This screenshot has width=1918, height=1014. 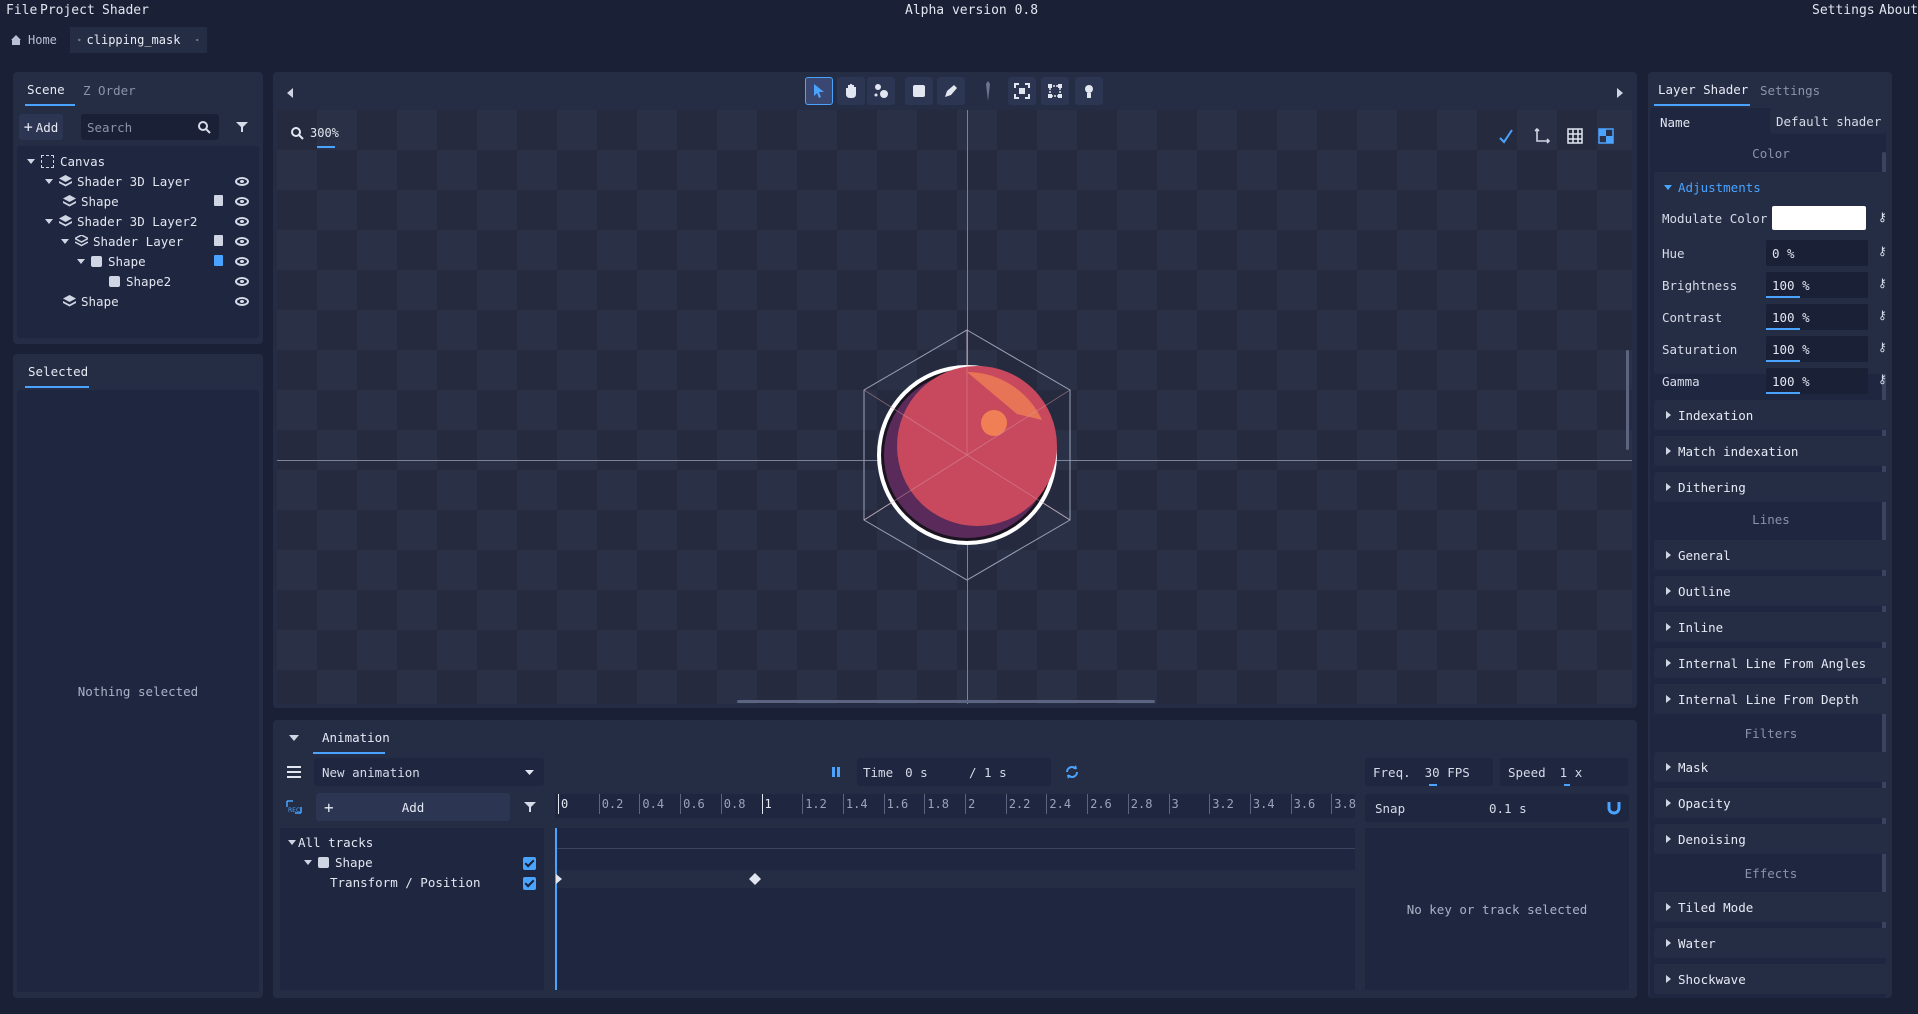 What do you see at coordinates (1771, 803) in the screenshot?
I see `section-opacity: Opacity` at bounding box center [1771, 803].